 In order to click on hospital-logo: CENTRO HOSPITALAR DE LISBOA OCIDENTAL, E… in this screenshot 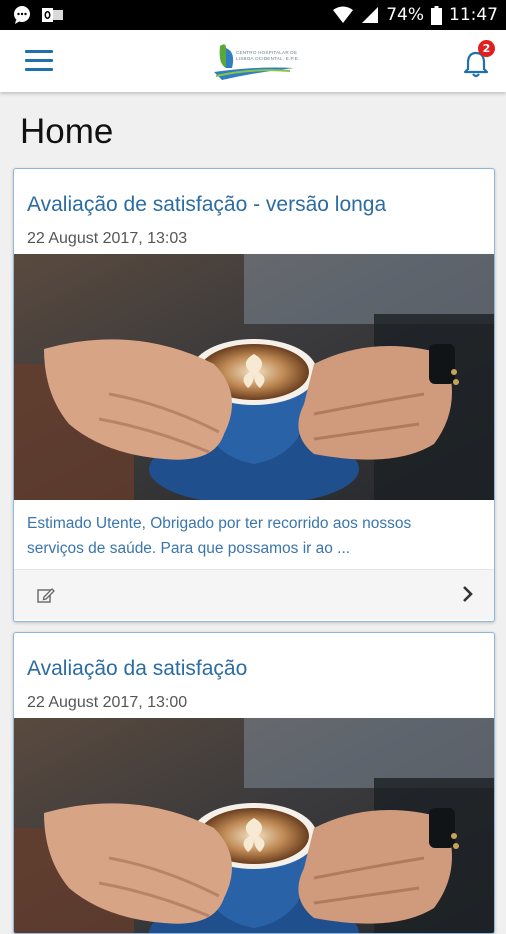, I will do `click(257, 61)`.